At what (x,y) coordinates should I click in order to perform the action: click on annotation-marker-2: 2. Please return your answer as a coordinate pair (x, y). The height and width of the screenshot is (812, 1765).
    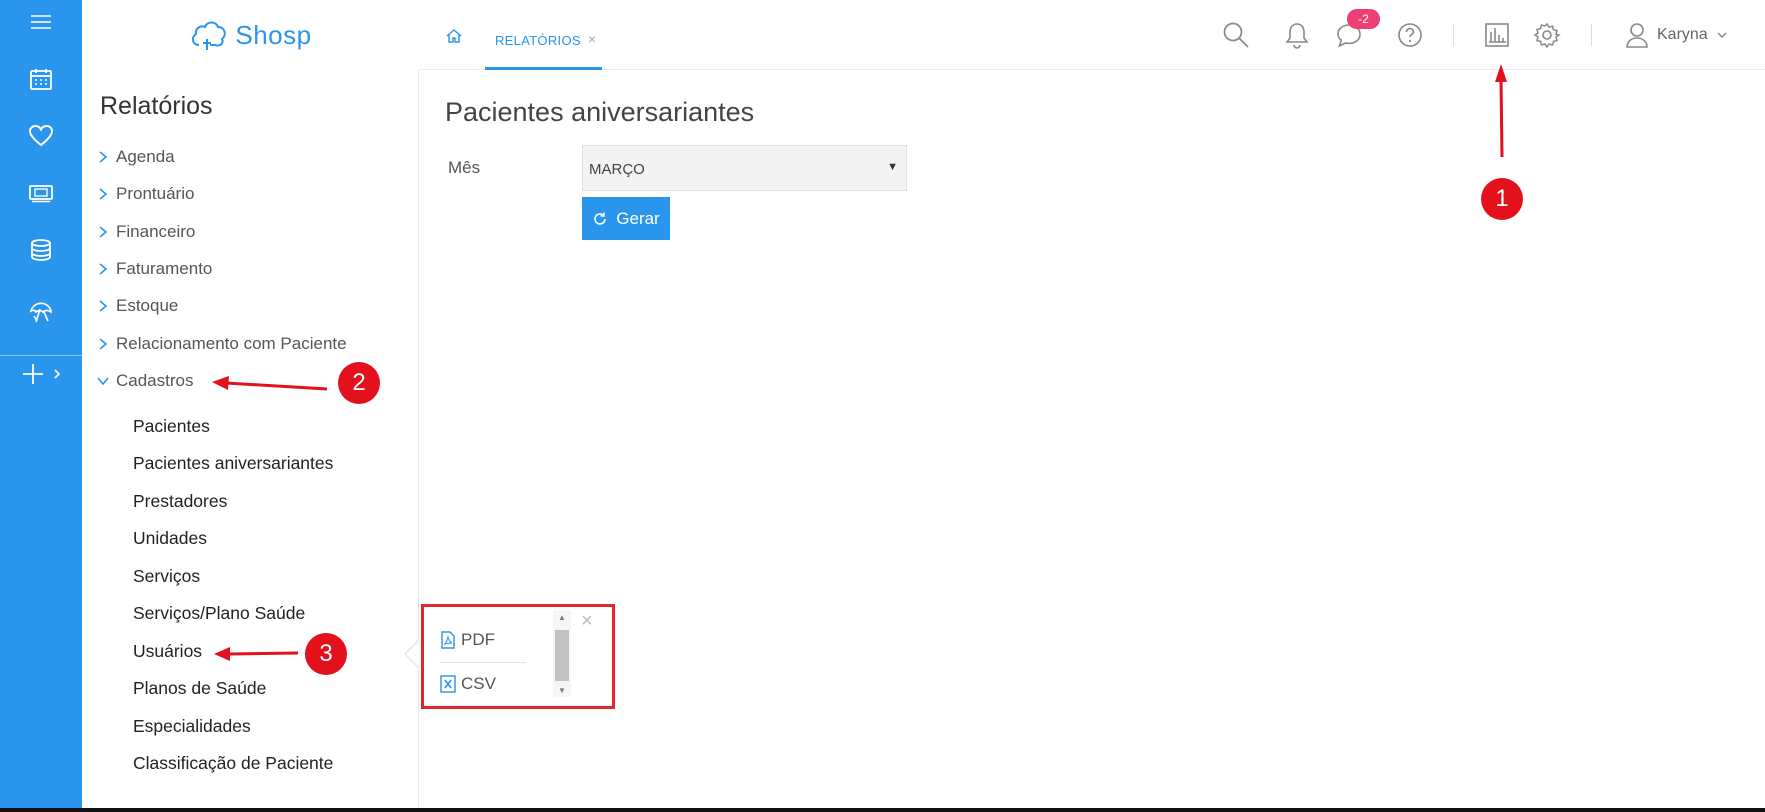
    Looking at the image, I should click on (359, 383).